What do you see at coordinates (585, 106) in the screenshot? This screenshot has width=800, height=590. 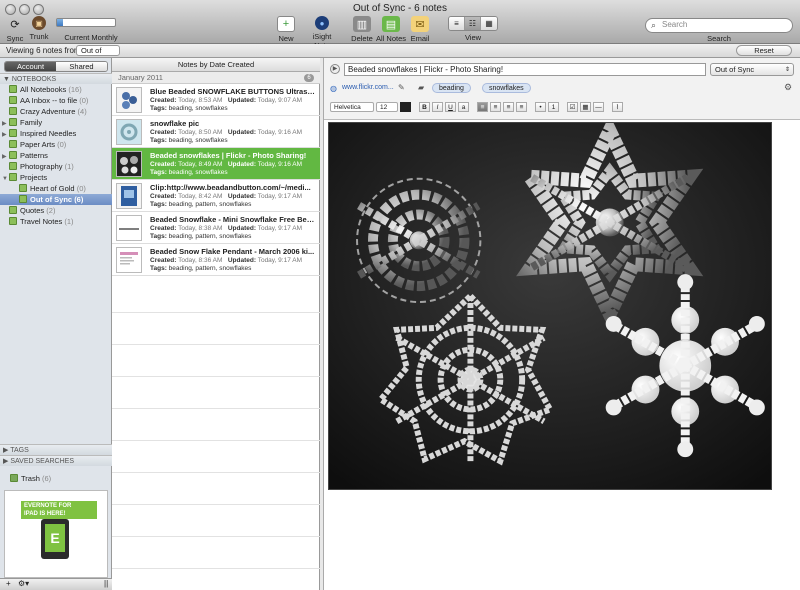 I see `table-icon: ▦` at bounding box center [585, 106].